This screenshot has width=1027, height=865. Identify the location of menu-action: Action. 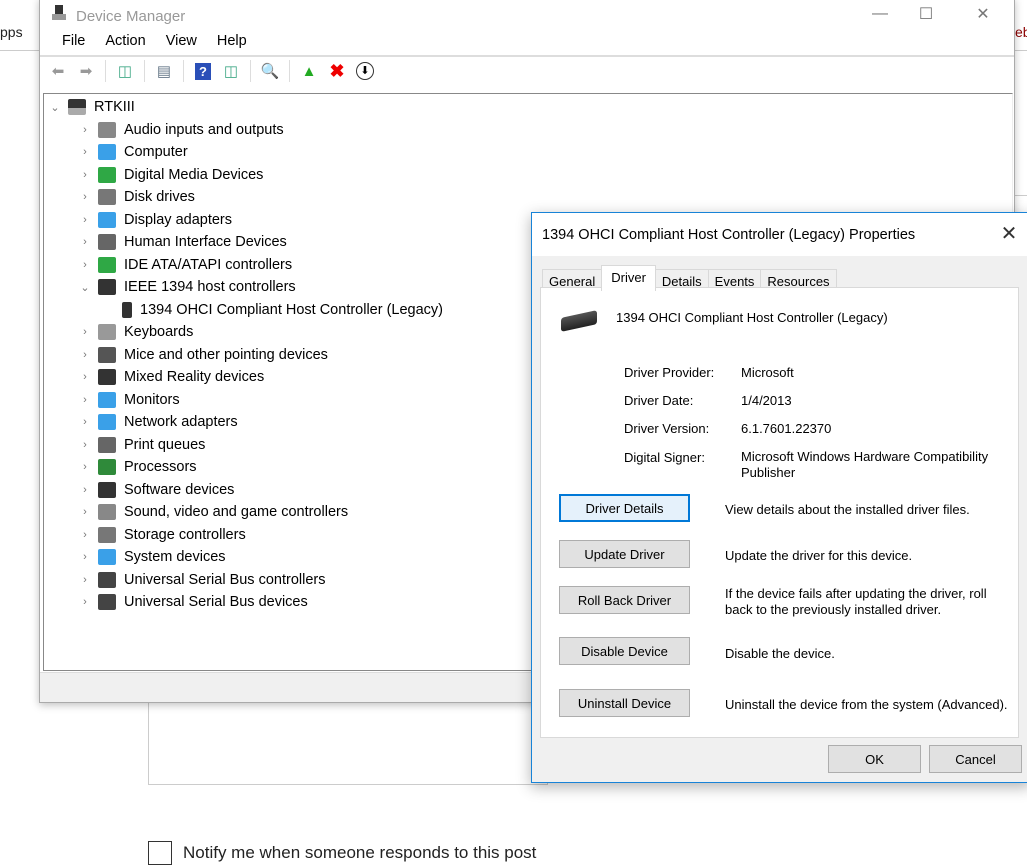
(125, 41).